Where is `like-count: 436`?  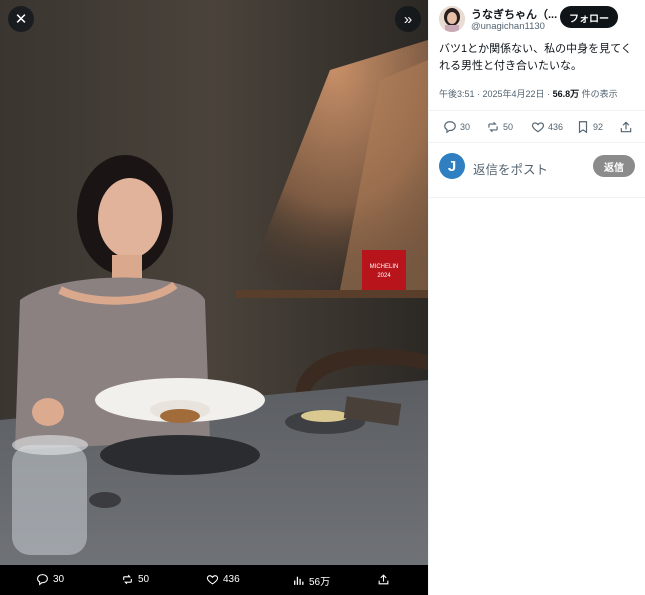
like-count: 436 is located at coordinates (556, 127).